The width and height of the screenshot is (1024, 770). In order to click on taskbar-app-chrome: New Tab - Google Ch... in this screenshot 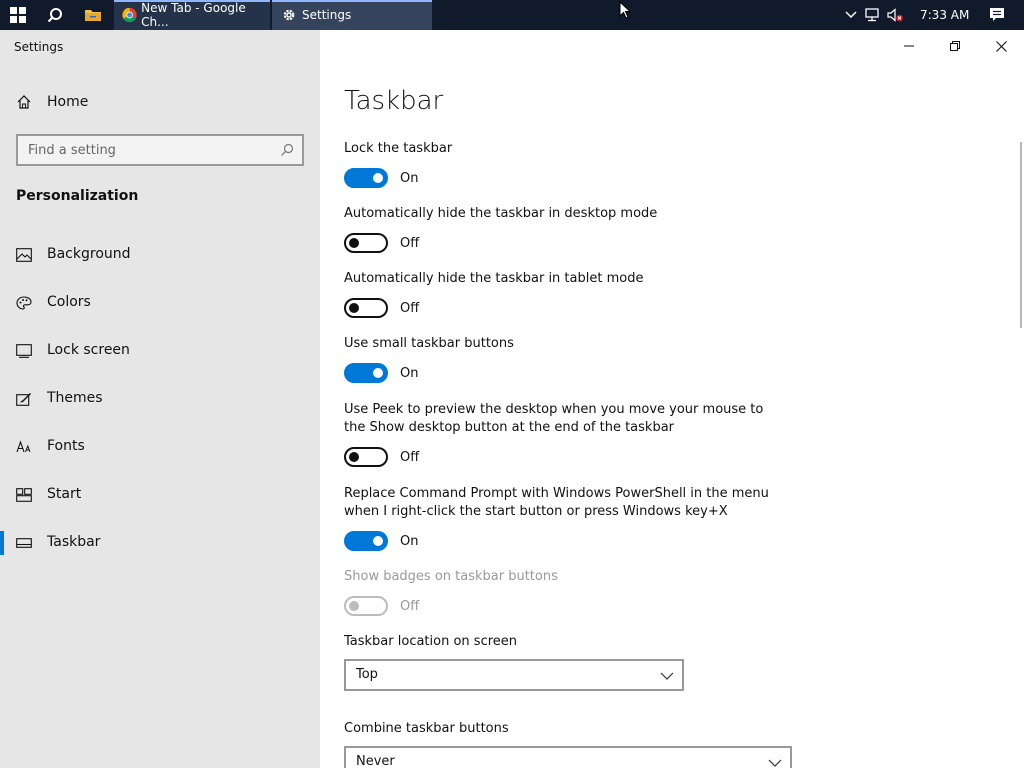, I will do `click(192, 15)`.